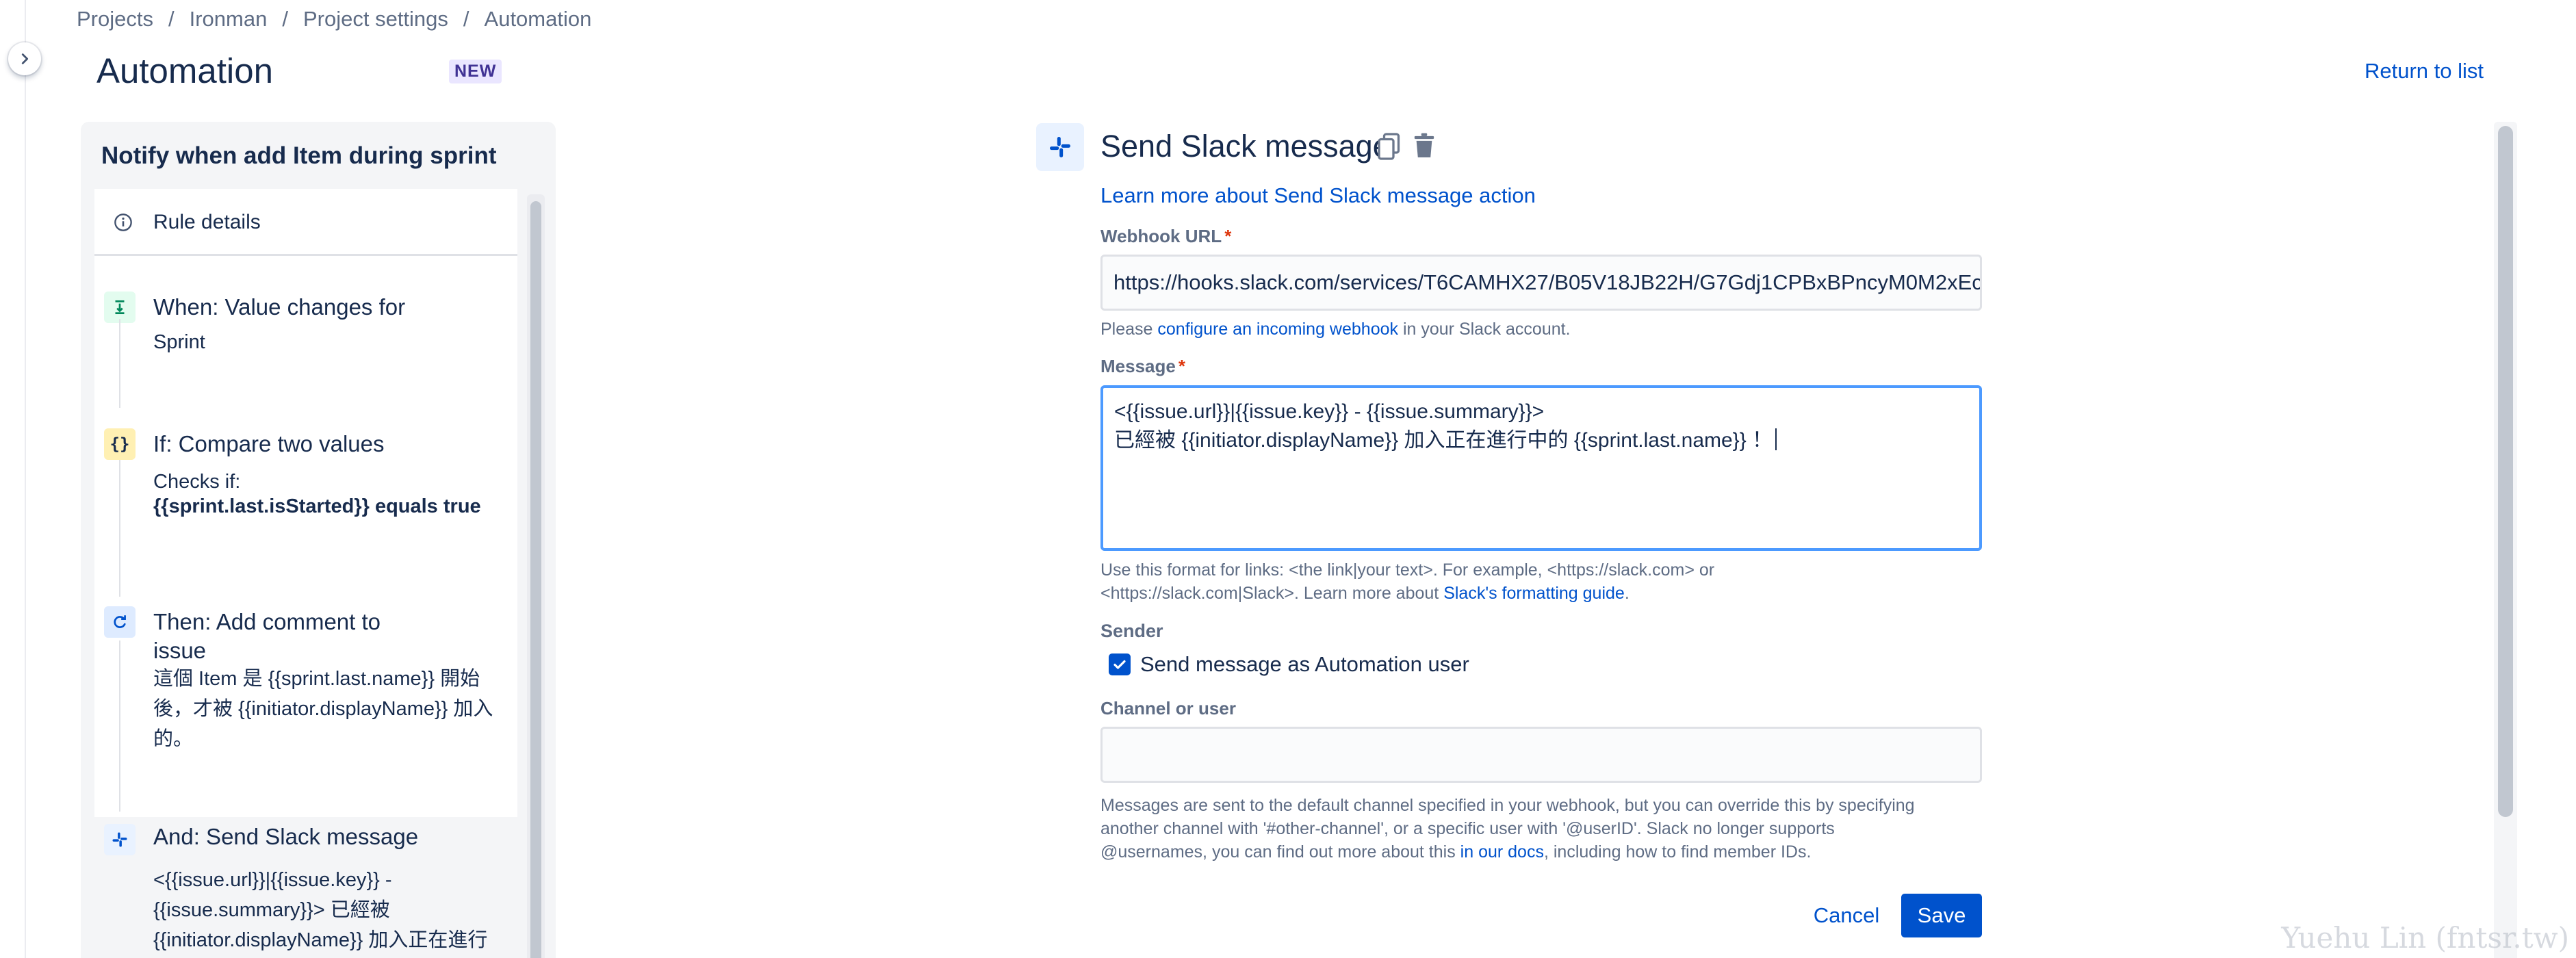  Describe the element at coordinates (1245, 146) in the screenshot. I see `action-title: Send Slack message` at that location.